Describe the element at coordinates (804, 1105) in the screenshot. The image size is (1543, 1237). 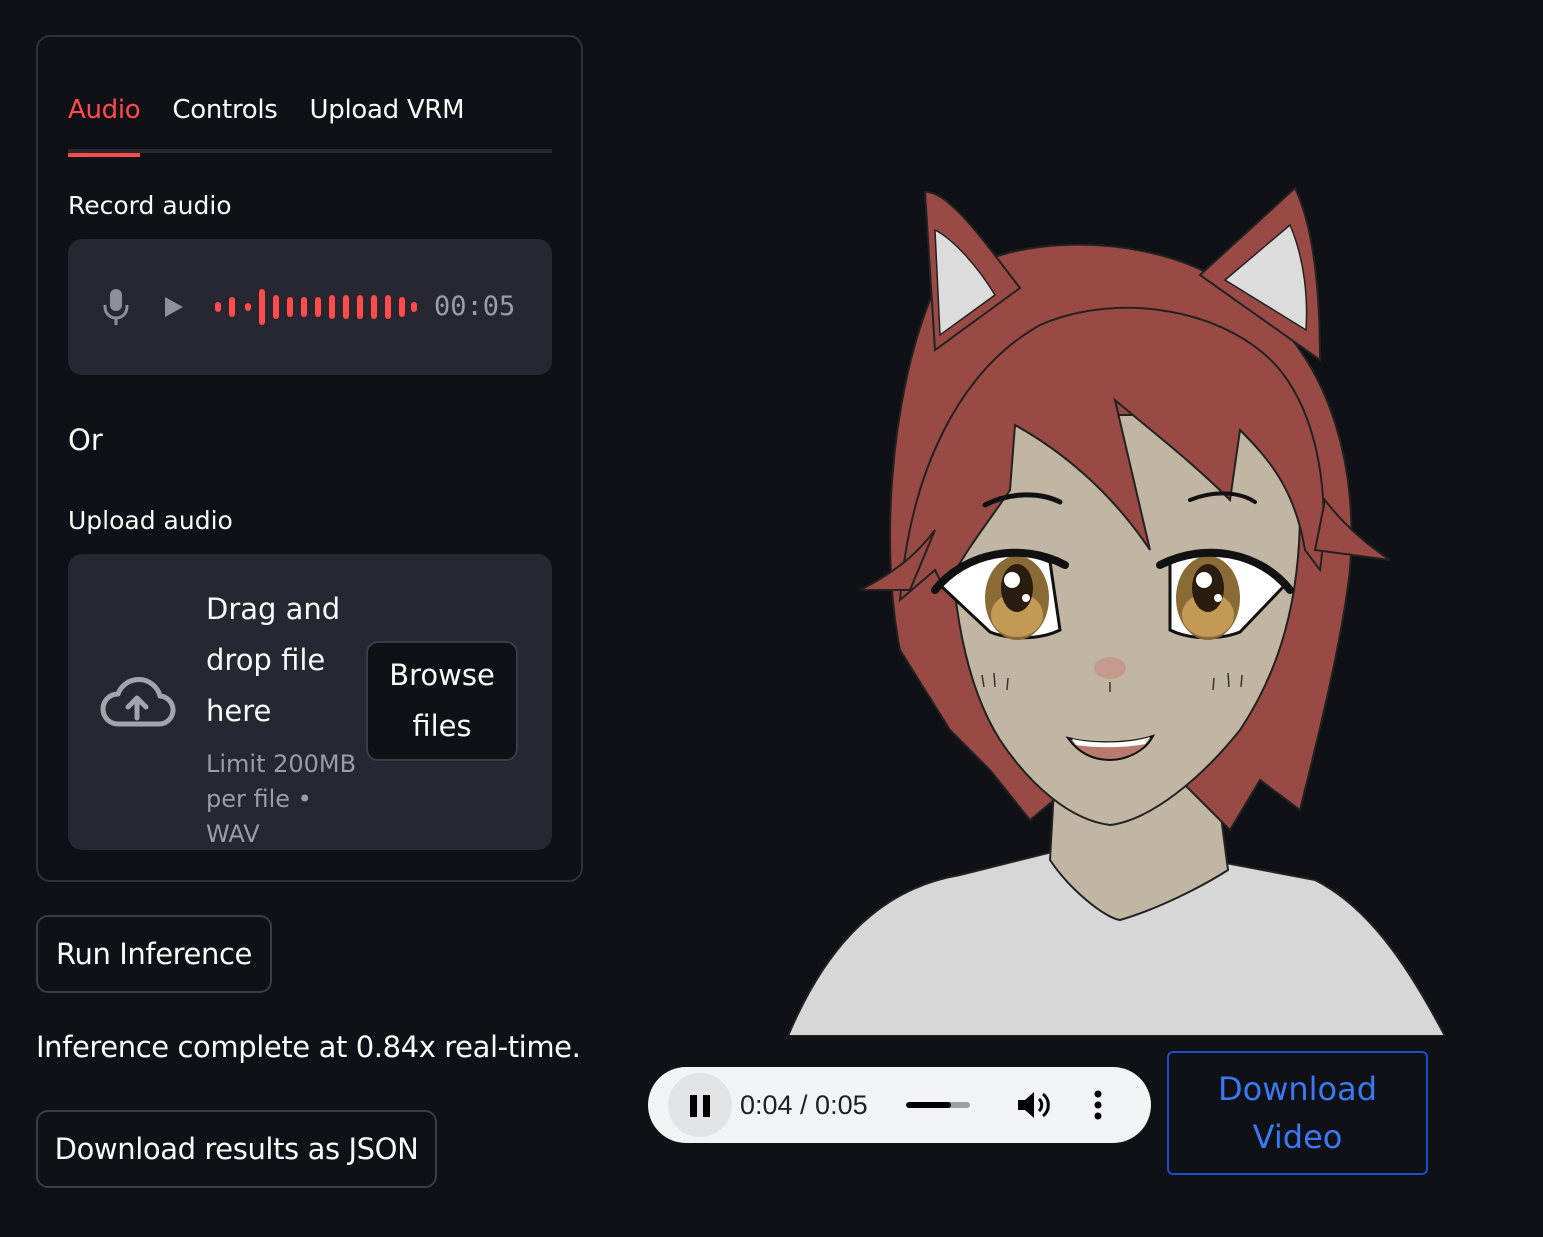
I see `player-time: 0:04 / 0:05` at that location.